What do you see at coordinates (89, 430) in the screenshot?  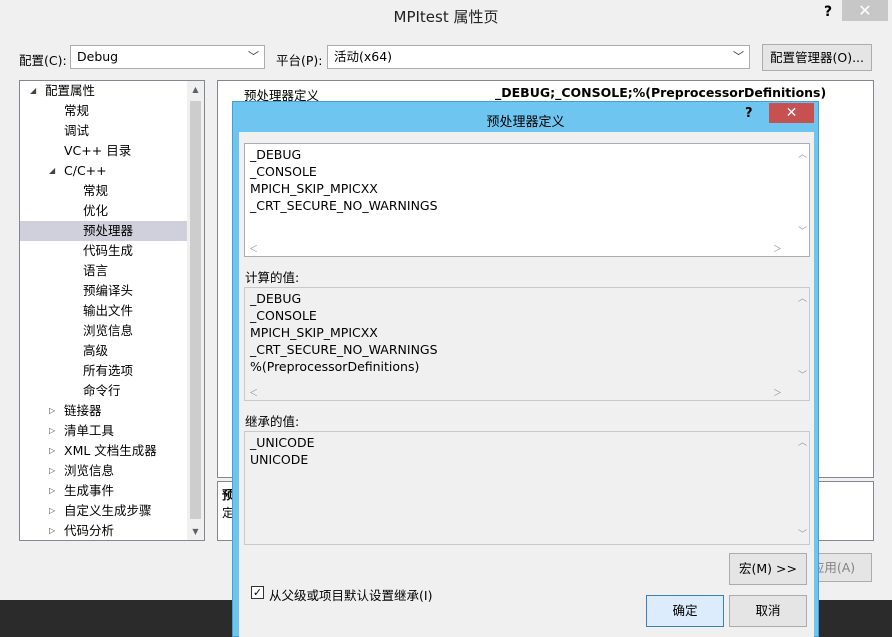 I see `tree-item-label: 清单工具` at bounding box center [89, 430].